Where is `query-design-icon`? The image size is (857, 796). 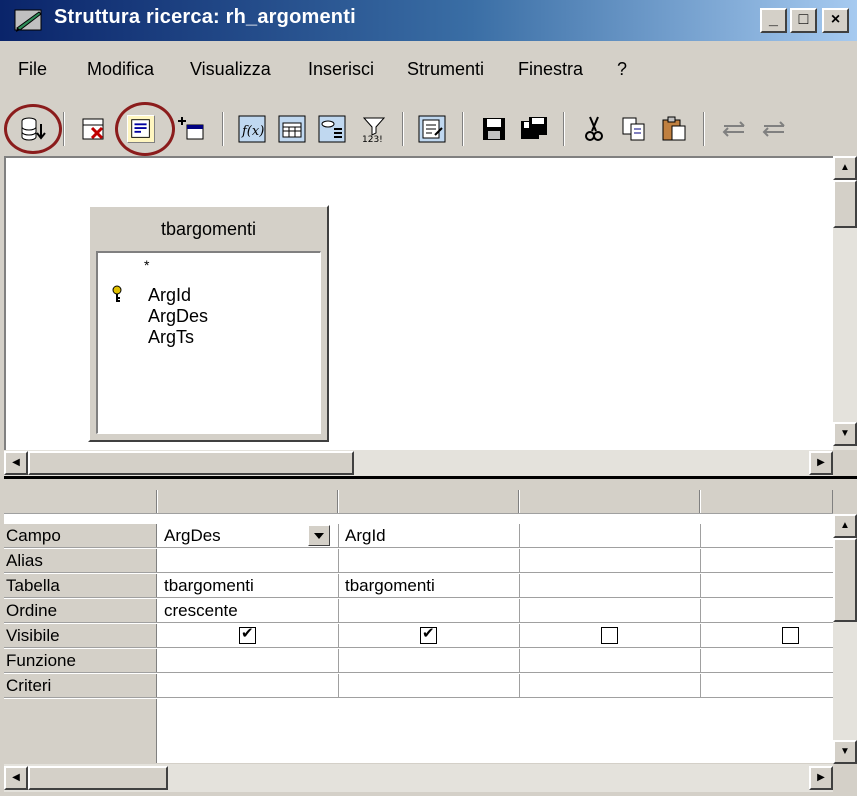
query-design-icon is located at coordinates (28, 20).